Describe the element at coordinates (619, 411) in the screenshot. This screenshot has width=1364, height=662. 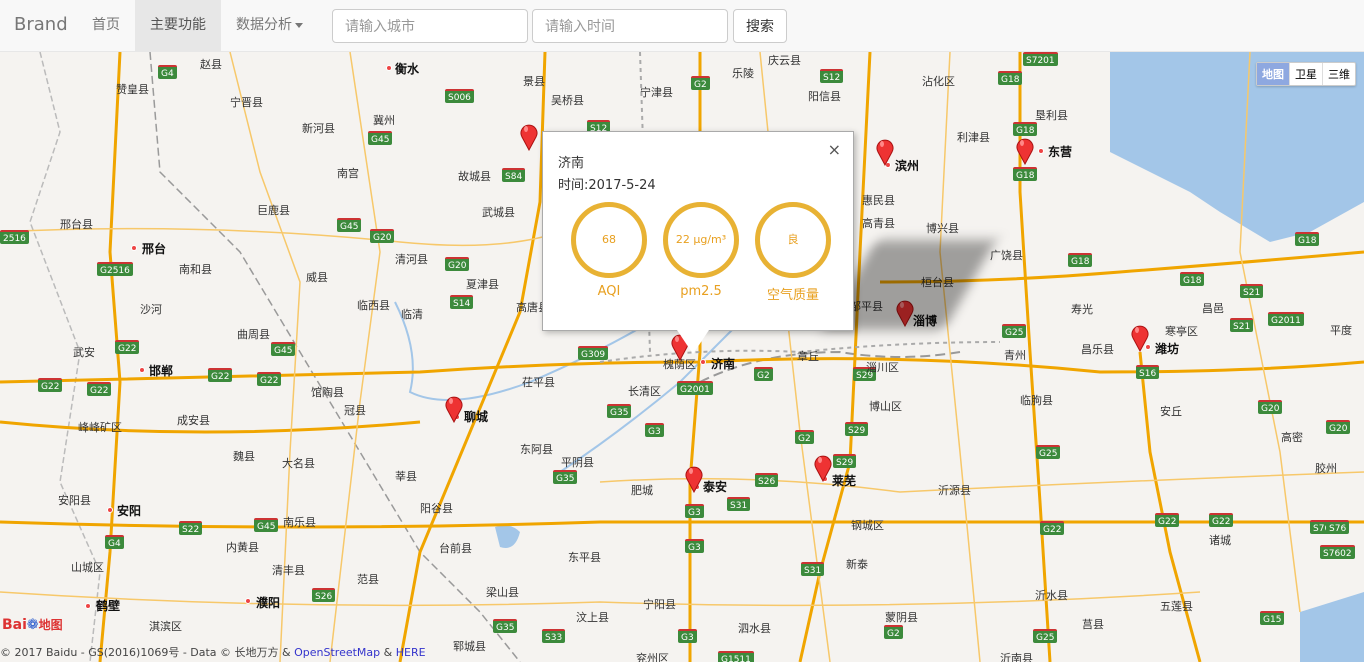
I see `road-shield: G35` at that location.